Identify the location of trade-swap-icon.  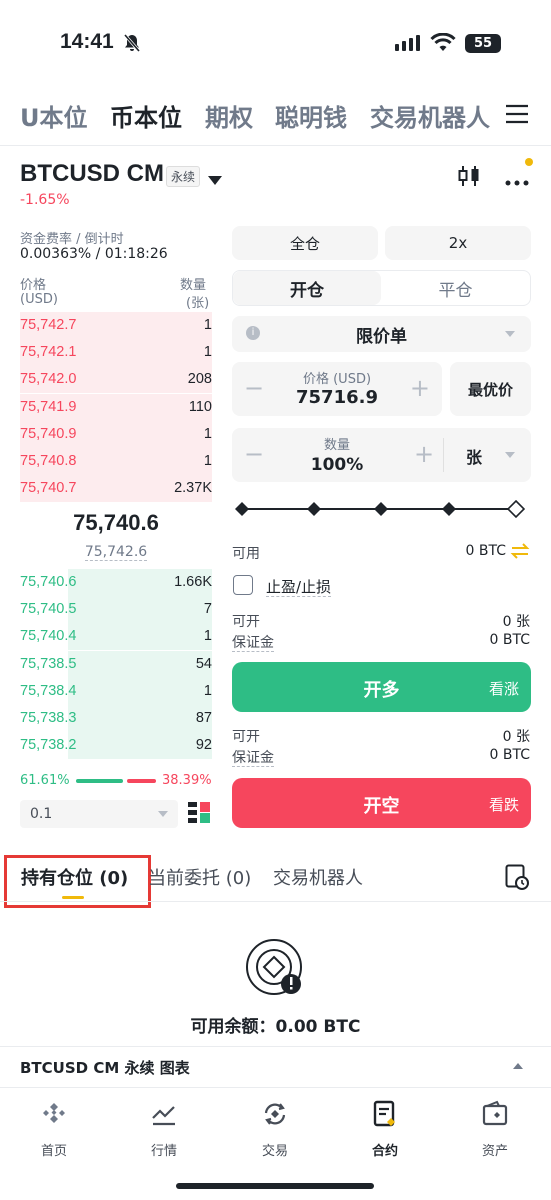
(275, 1114).